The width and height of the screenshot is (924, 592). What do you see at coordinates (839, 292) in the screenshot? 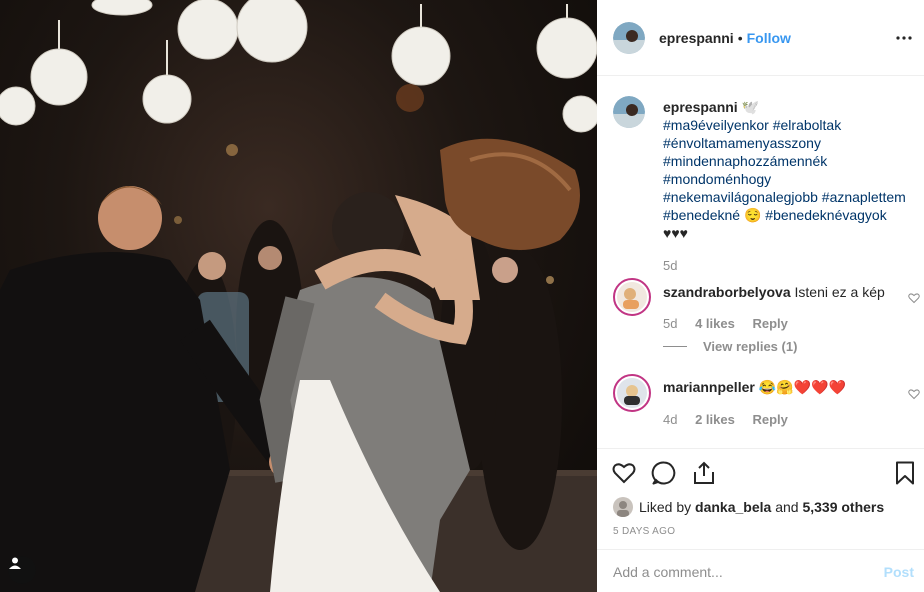
I see `comment-content: Isteni ez a kép` at bounding box center [839, 292].